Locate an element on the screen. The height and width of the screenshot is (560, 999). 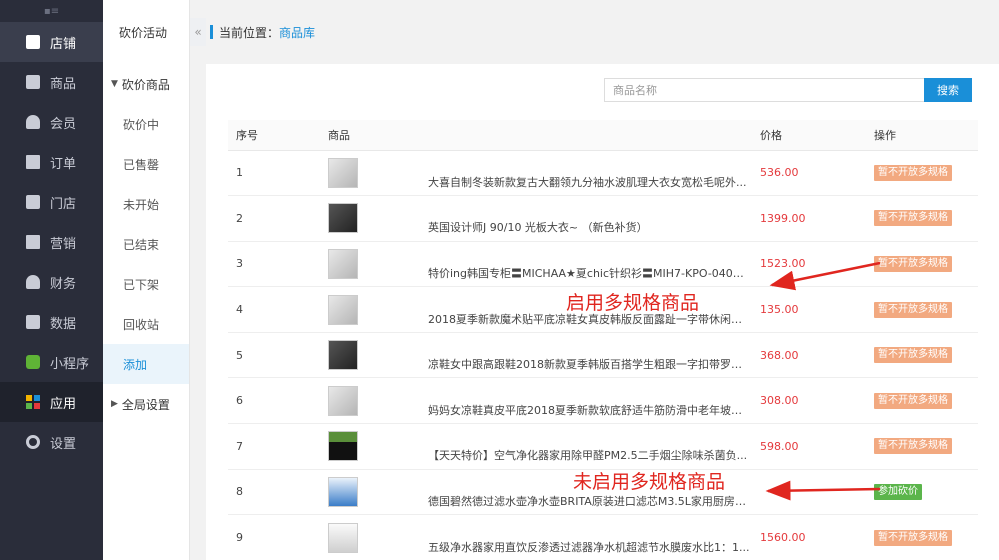
nav-label: 会员 is located at coordinates (63, 124).